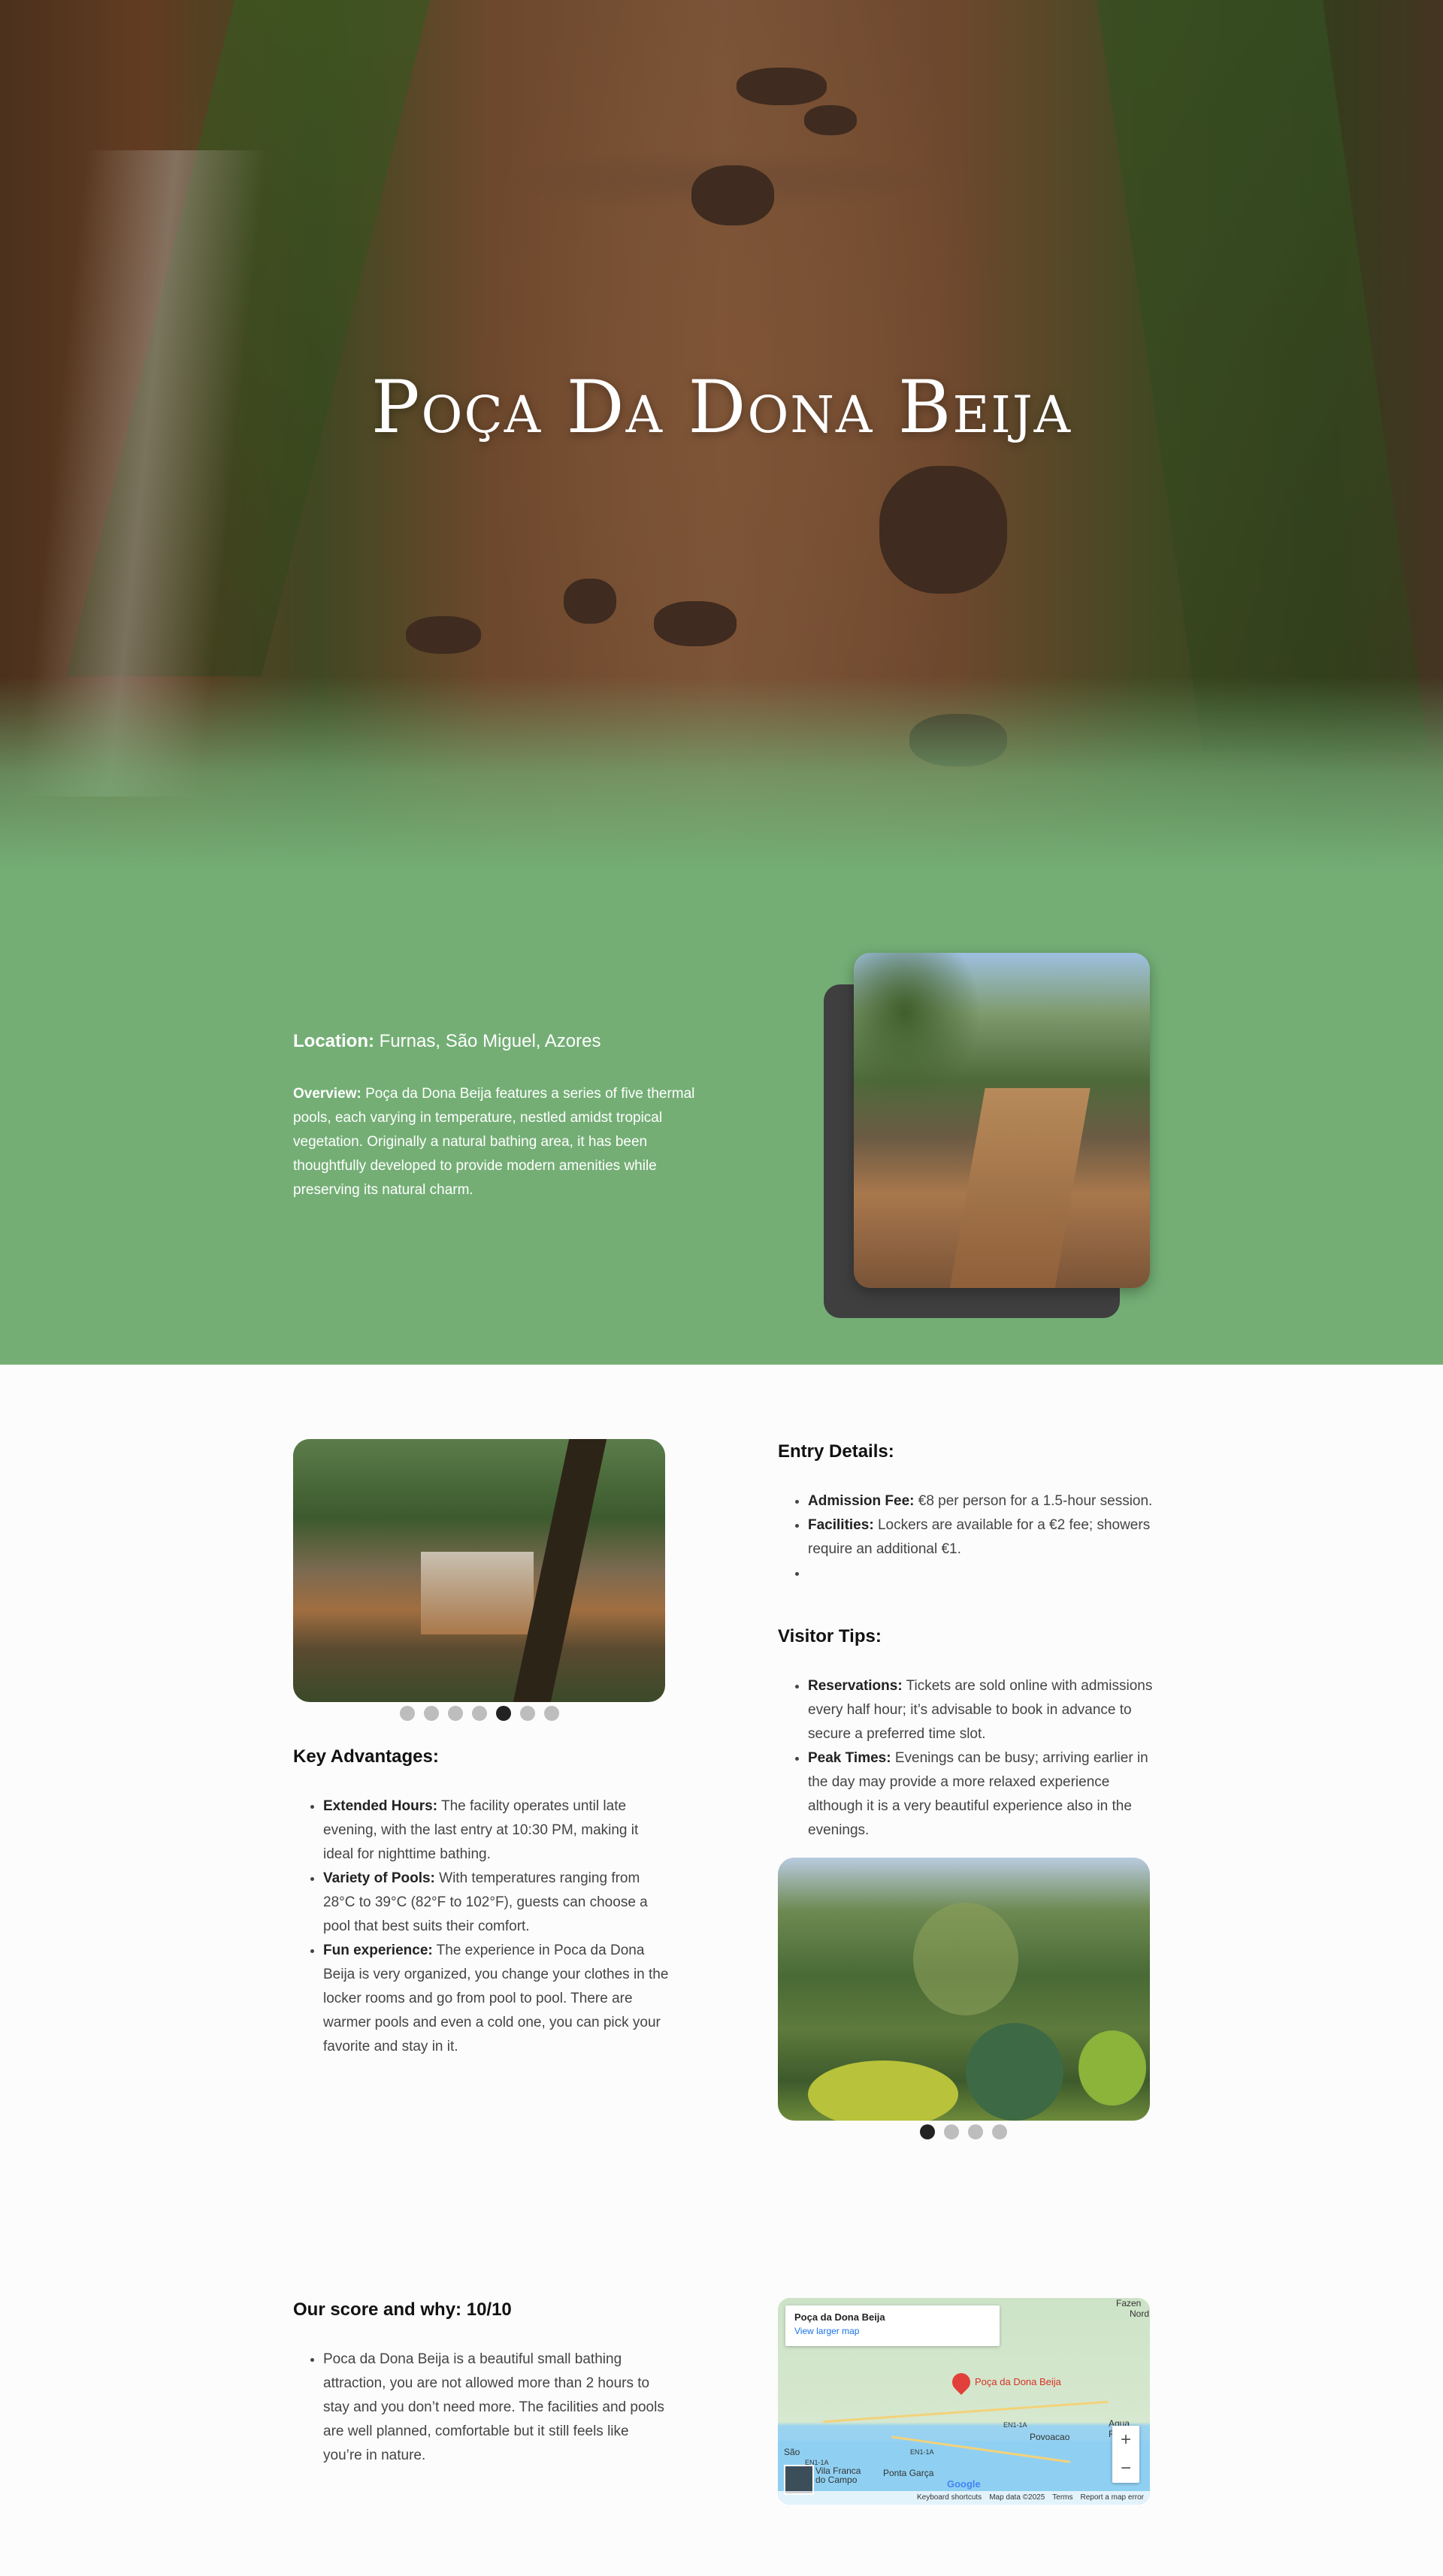 The height and width of the screenshot is (2576, 1443). I want to click on visitor-tips-heading: Visitor Tips:, so click(830, 1636).